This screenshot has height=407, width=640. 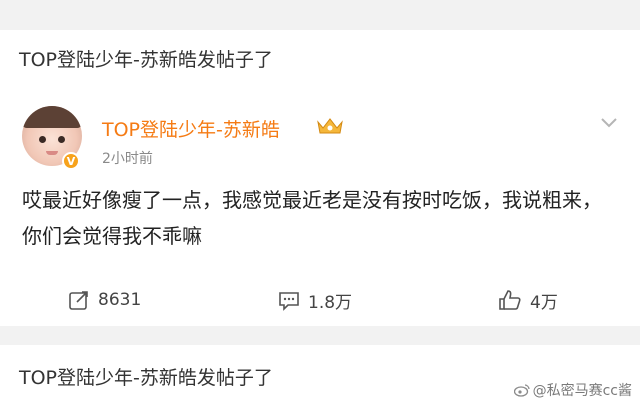 What do you see at coordinates (312, 218) in the screenshot?
I see `post-text: 哎最近好像瘦了一点，我感觉最近老是没有按时吃饭，我说粗来，你们会觉得我不乖嘛` at bounding box center [312, 218].